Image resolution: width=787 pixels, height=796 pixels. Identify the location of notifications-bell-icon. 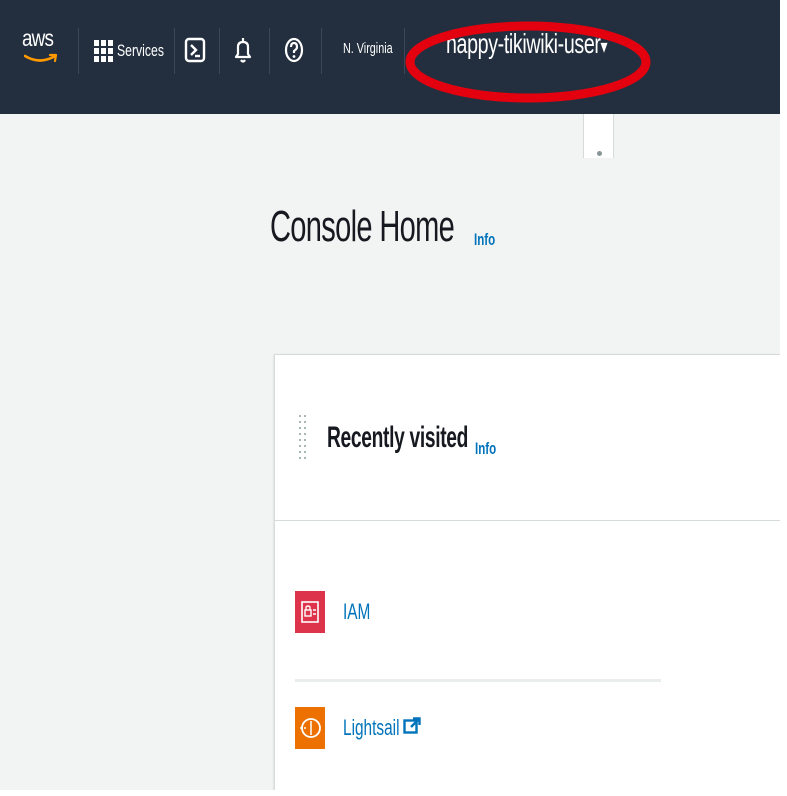
(243, 50).